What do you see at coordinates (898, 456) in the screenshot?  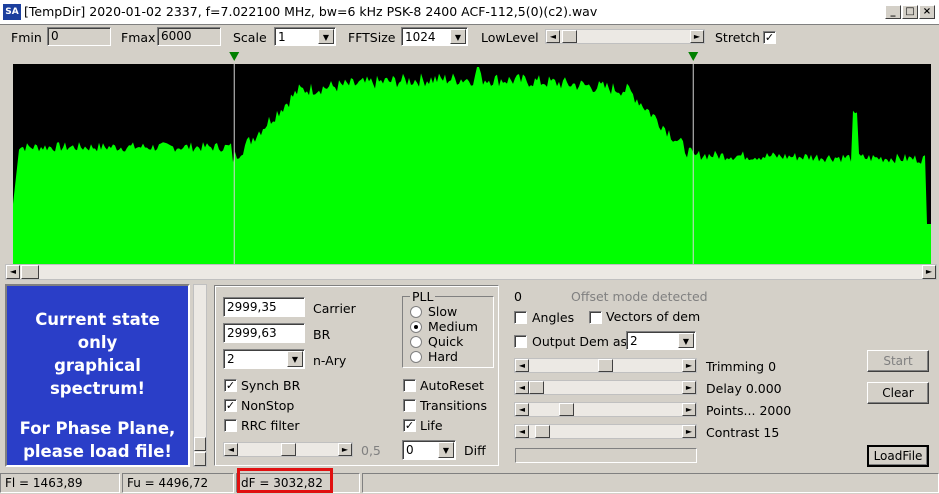 I see `loadfile-button: LoadFile` at bounding box center [898, 456].